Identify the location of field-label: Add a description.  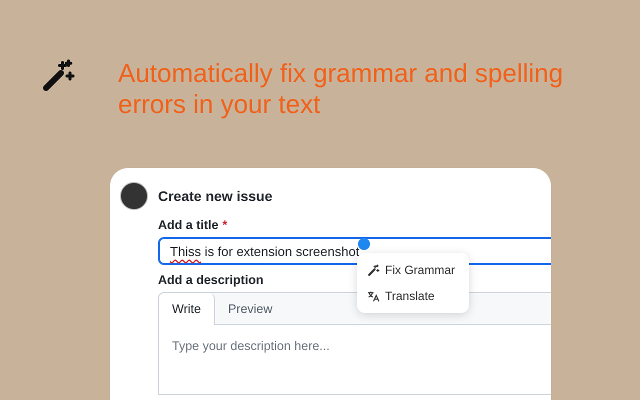
(211, 280).